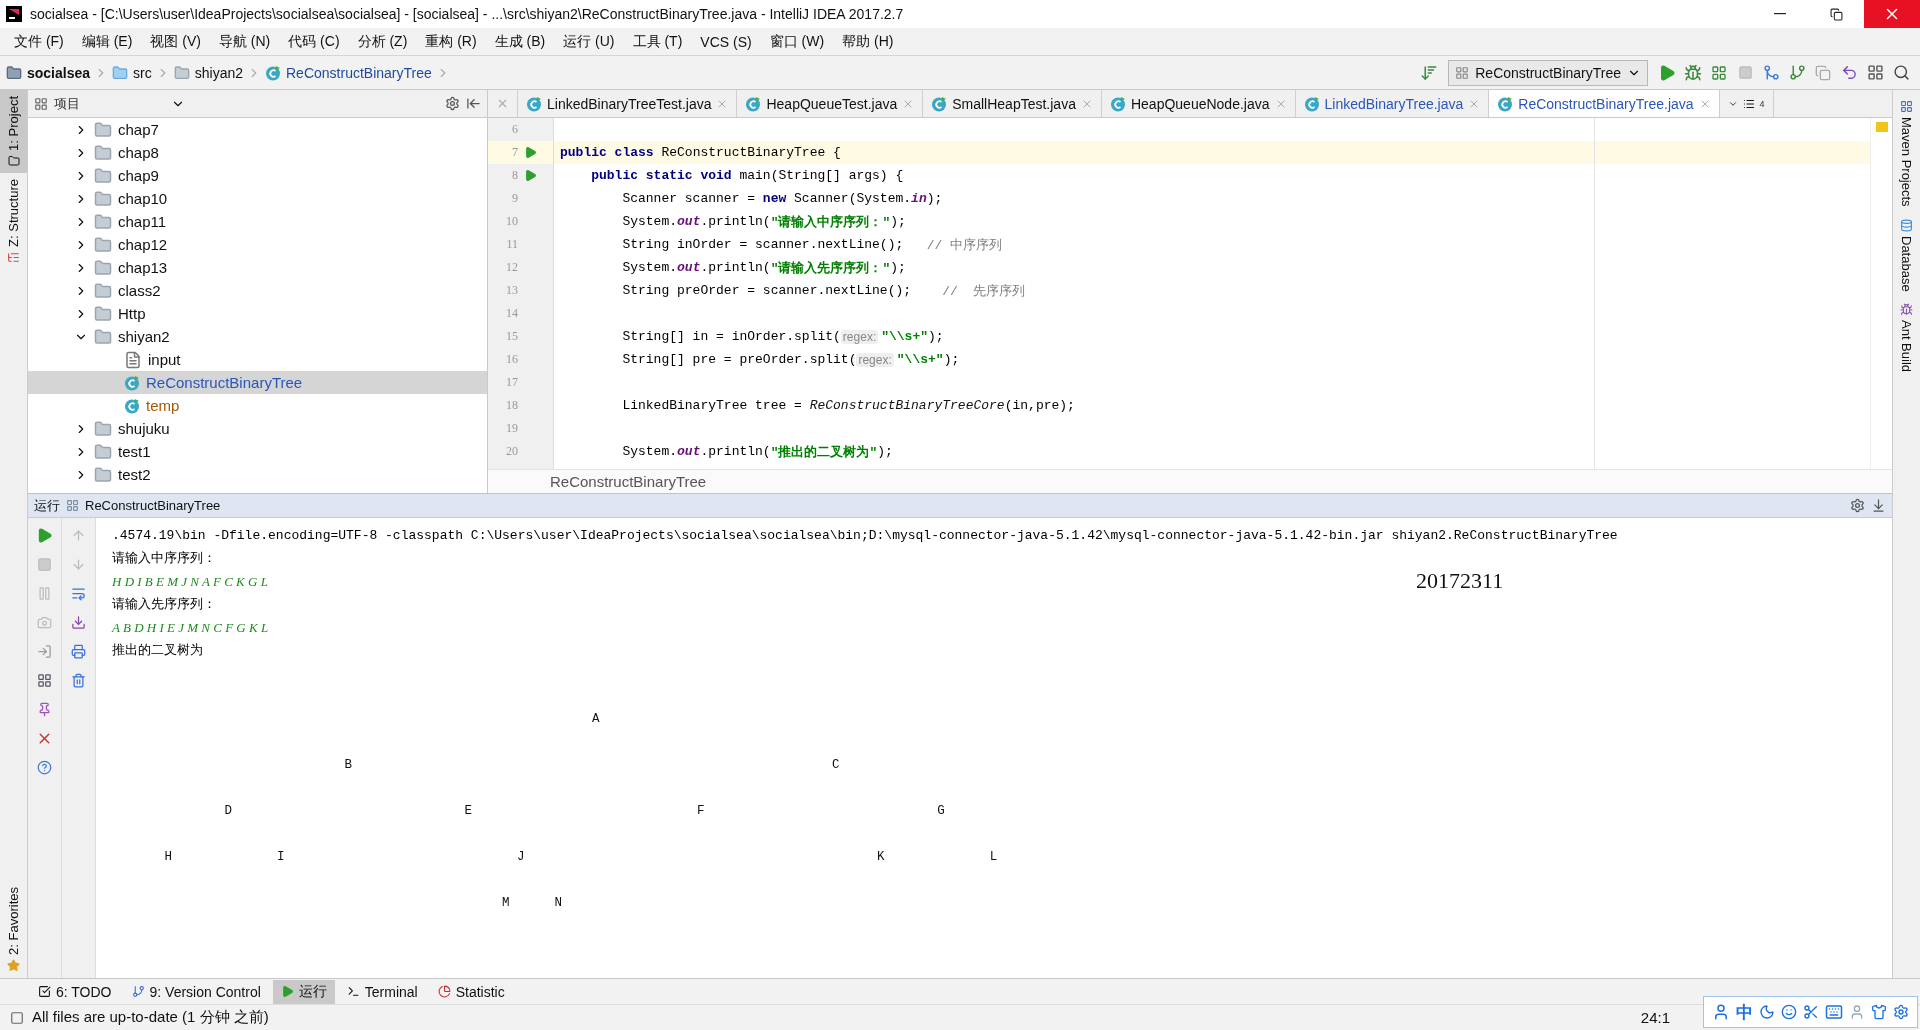 The height and width of the screenshot is (1030, 1920). What do you see at coordinates (830, 103) in the screenshot?
I see `editor-tab: HeapQueueTest.java` at bounding box center [830, 103].